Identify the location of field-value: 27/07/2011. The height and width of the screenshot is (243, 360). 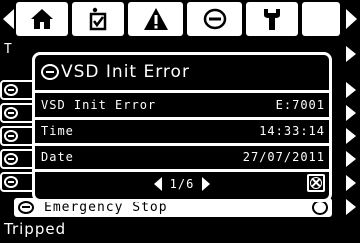
(283, 157).